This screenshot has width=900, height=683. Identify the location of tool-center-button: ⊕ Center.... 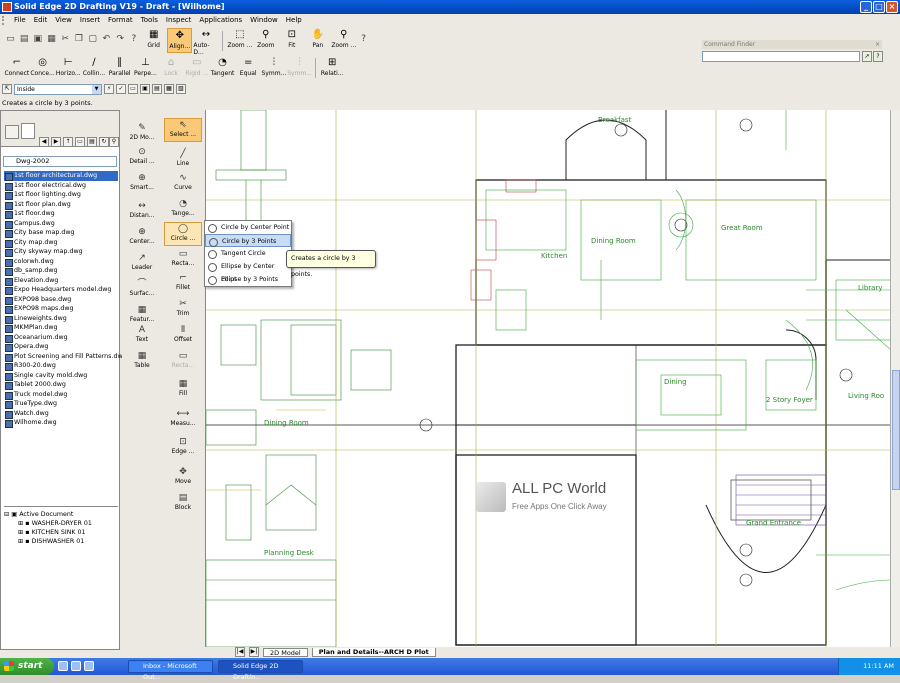
(142, 238).